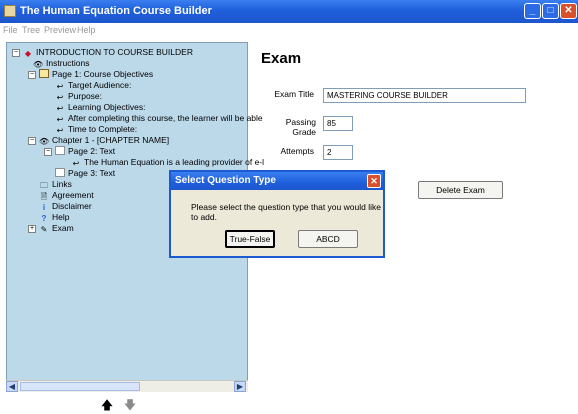 The width and height of the screenshot is (578, 414). Describe the element at coordinates (85, 151) in the screenshot. I see `tree-item-page2: Page 2: Text` at that location.